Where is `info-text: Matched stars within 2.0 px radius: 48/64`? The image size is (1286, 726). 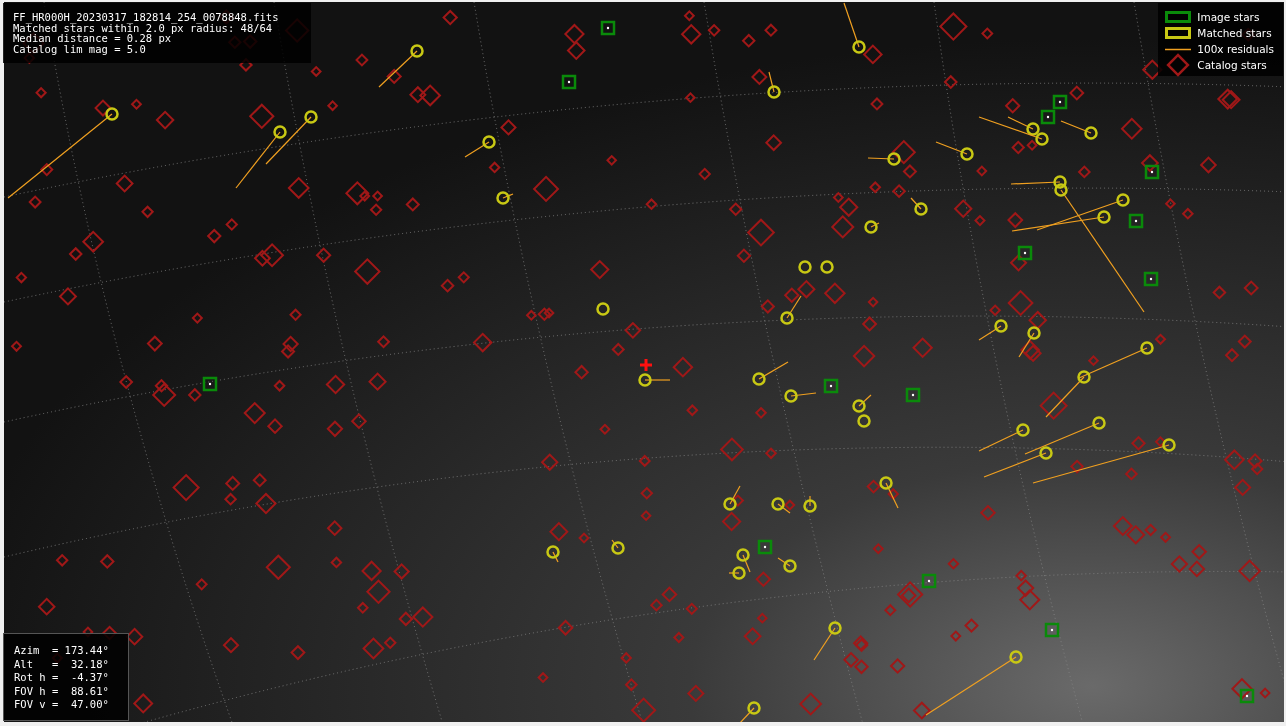
info-text: Matched stars within 2.0 px radius: 48/64 is located at coordinates (143, 27).